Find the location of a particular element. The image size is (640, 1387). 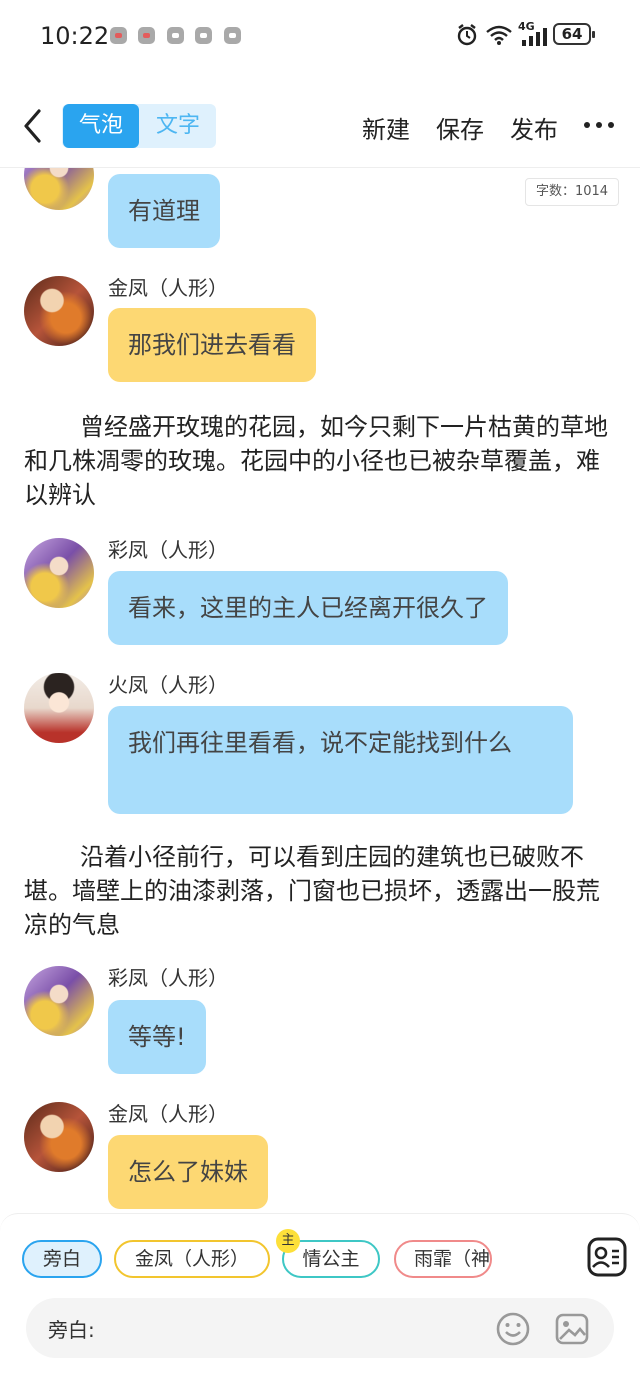

speaker-name: 火凤（人形） is located at coordinates (168, 685).